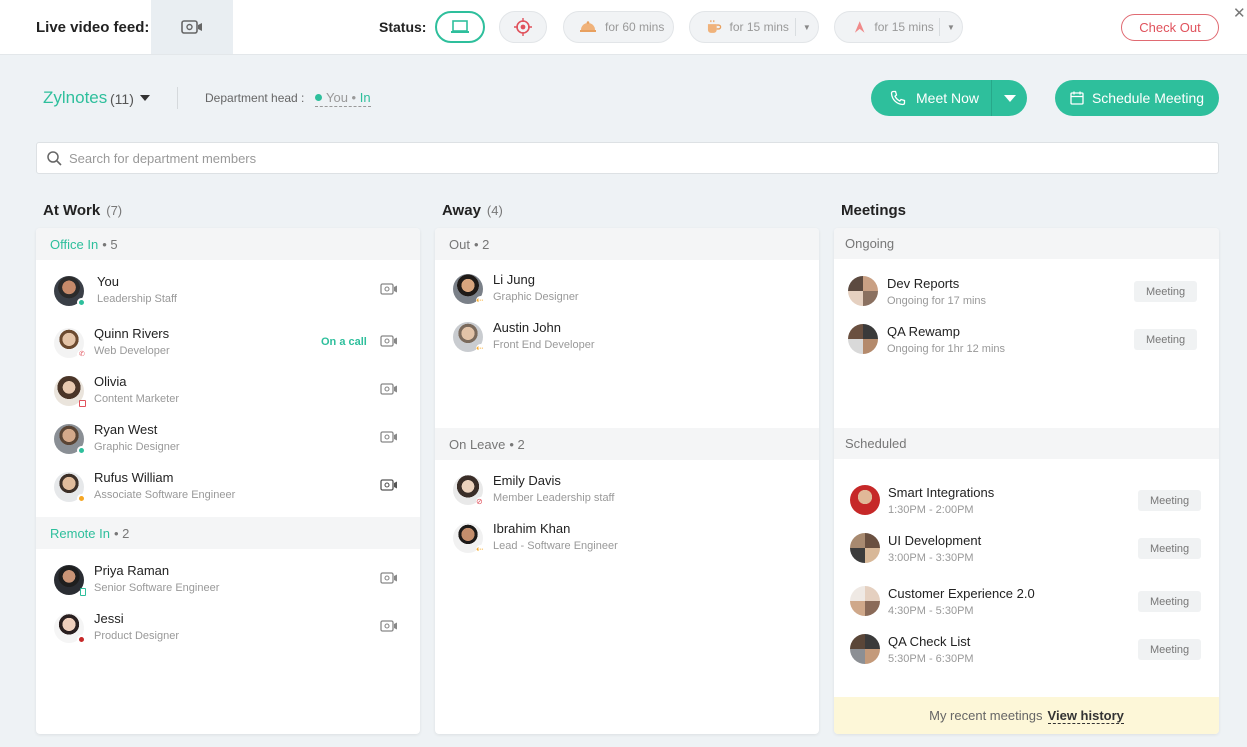  What do you see at coordinates (344, 342) in the screenshot?
I see `on-call-status: On a call` at bounding box center [344, 342].